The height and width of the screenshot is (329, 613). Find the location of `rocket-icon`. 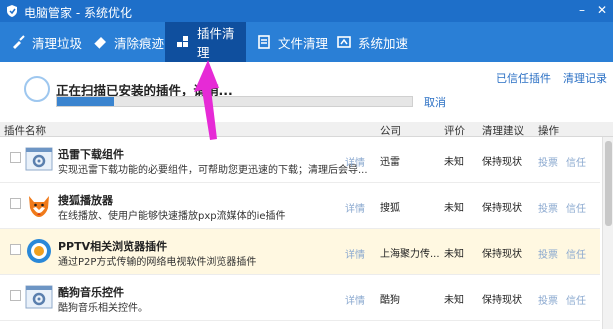

rocket-icon is located at coordinates (344, 42).